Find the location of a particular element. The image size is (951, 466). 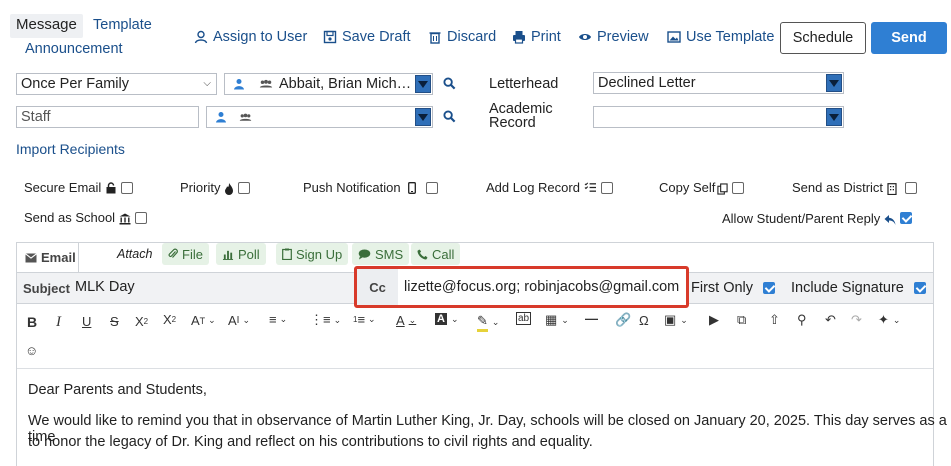

attach-poll-button: Poll is located at coordinates (241, 254).